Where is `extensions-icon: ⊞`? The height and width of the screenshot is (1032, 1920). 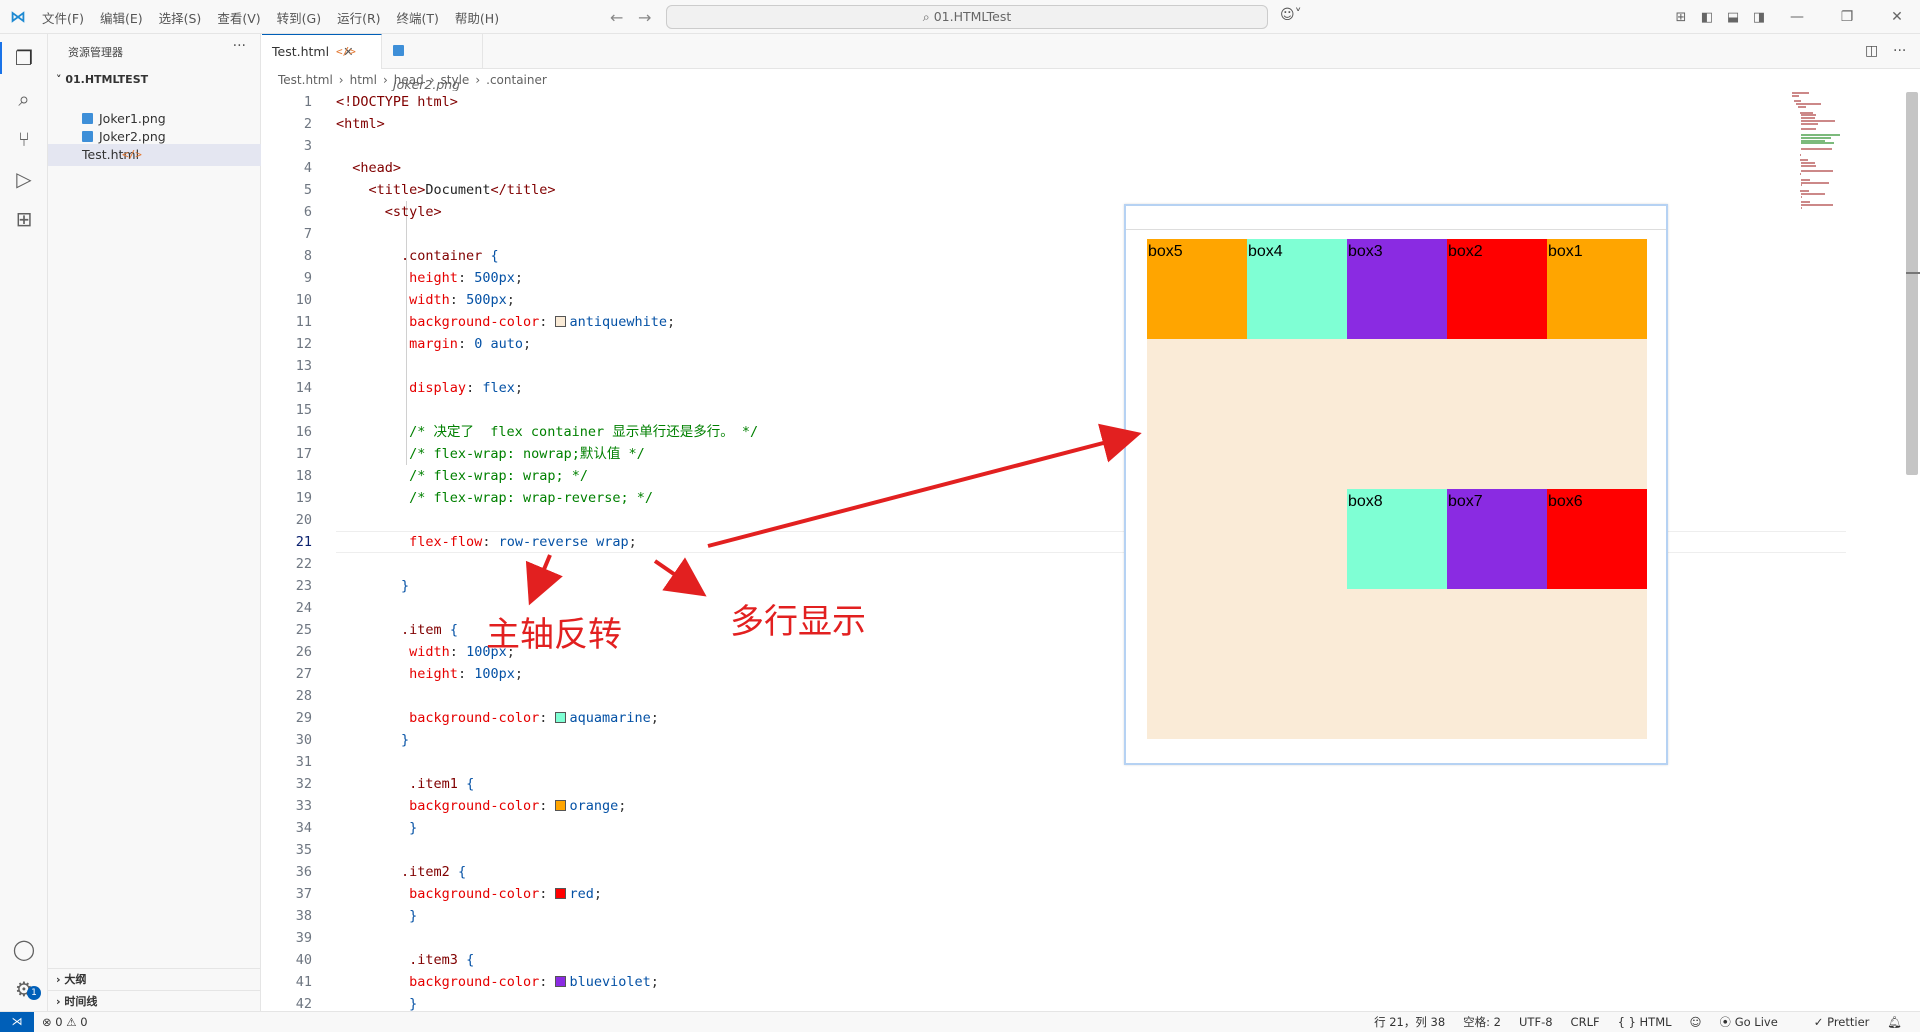
extensions-icon: ⊞ is located at coordinates (24, 219).